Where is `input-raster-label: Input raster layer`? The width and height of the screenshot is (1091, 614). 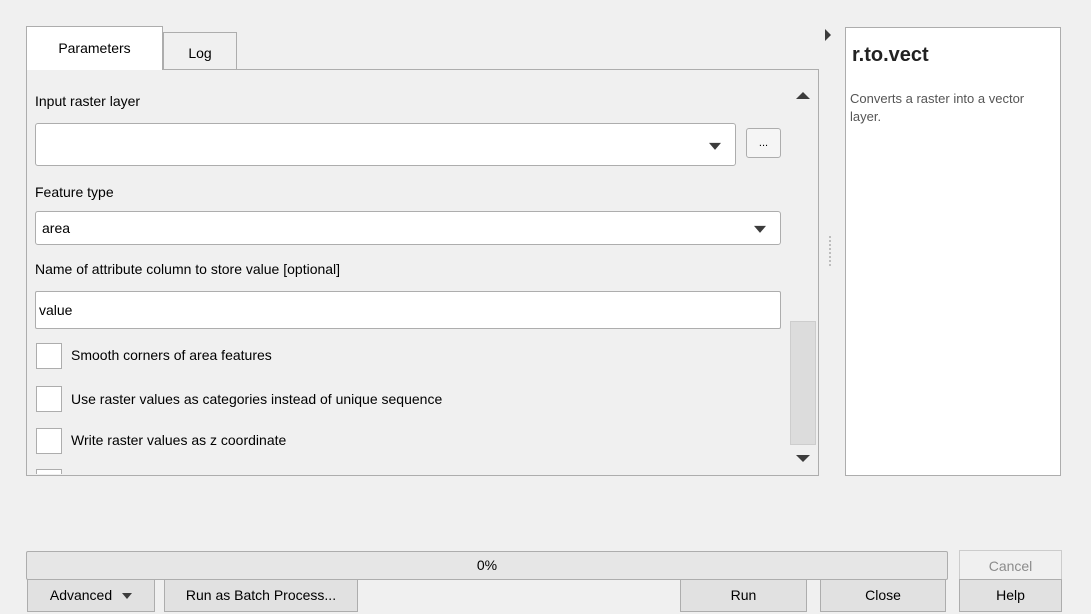 input-raster-label: Input raster layer is located at coordinates (88, 101).